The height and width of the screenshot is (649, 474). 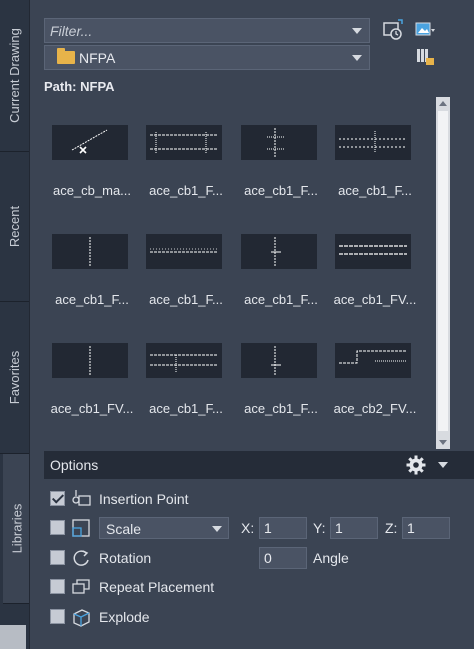 What do you see at coordinates (164, 528) in the screenshot?
I see `scale-mode-select: Scale` at bounding box center [164, 528].